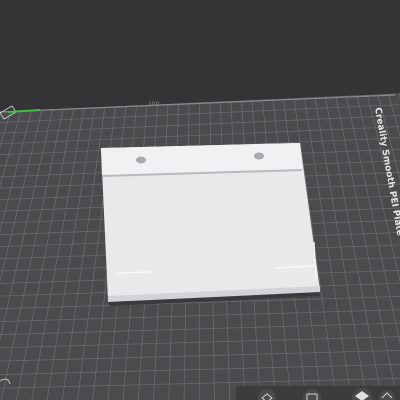 The width and height of the screenshot is (400, 400). What do you see at coordinates (141, 160) in the screenshot?
I see `mounting-hole-left` at bounding box center [141, 160].